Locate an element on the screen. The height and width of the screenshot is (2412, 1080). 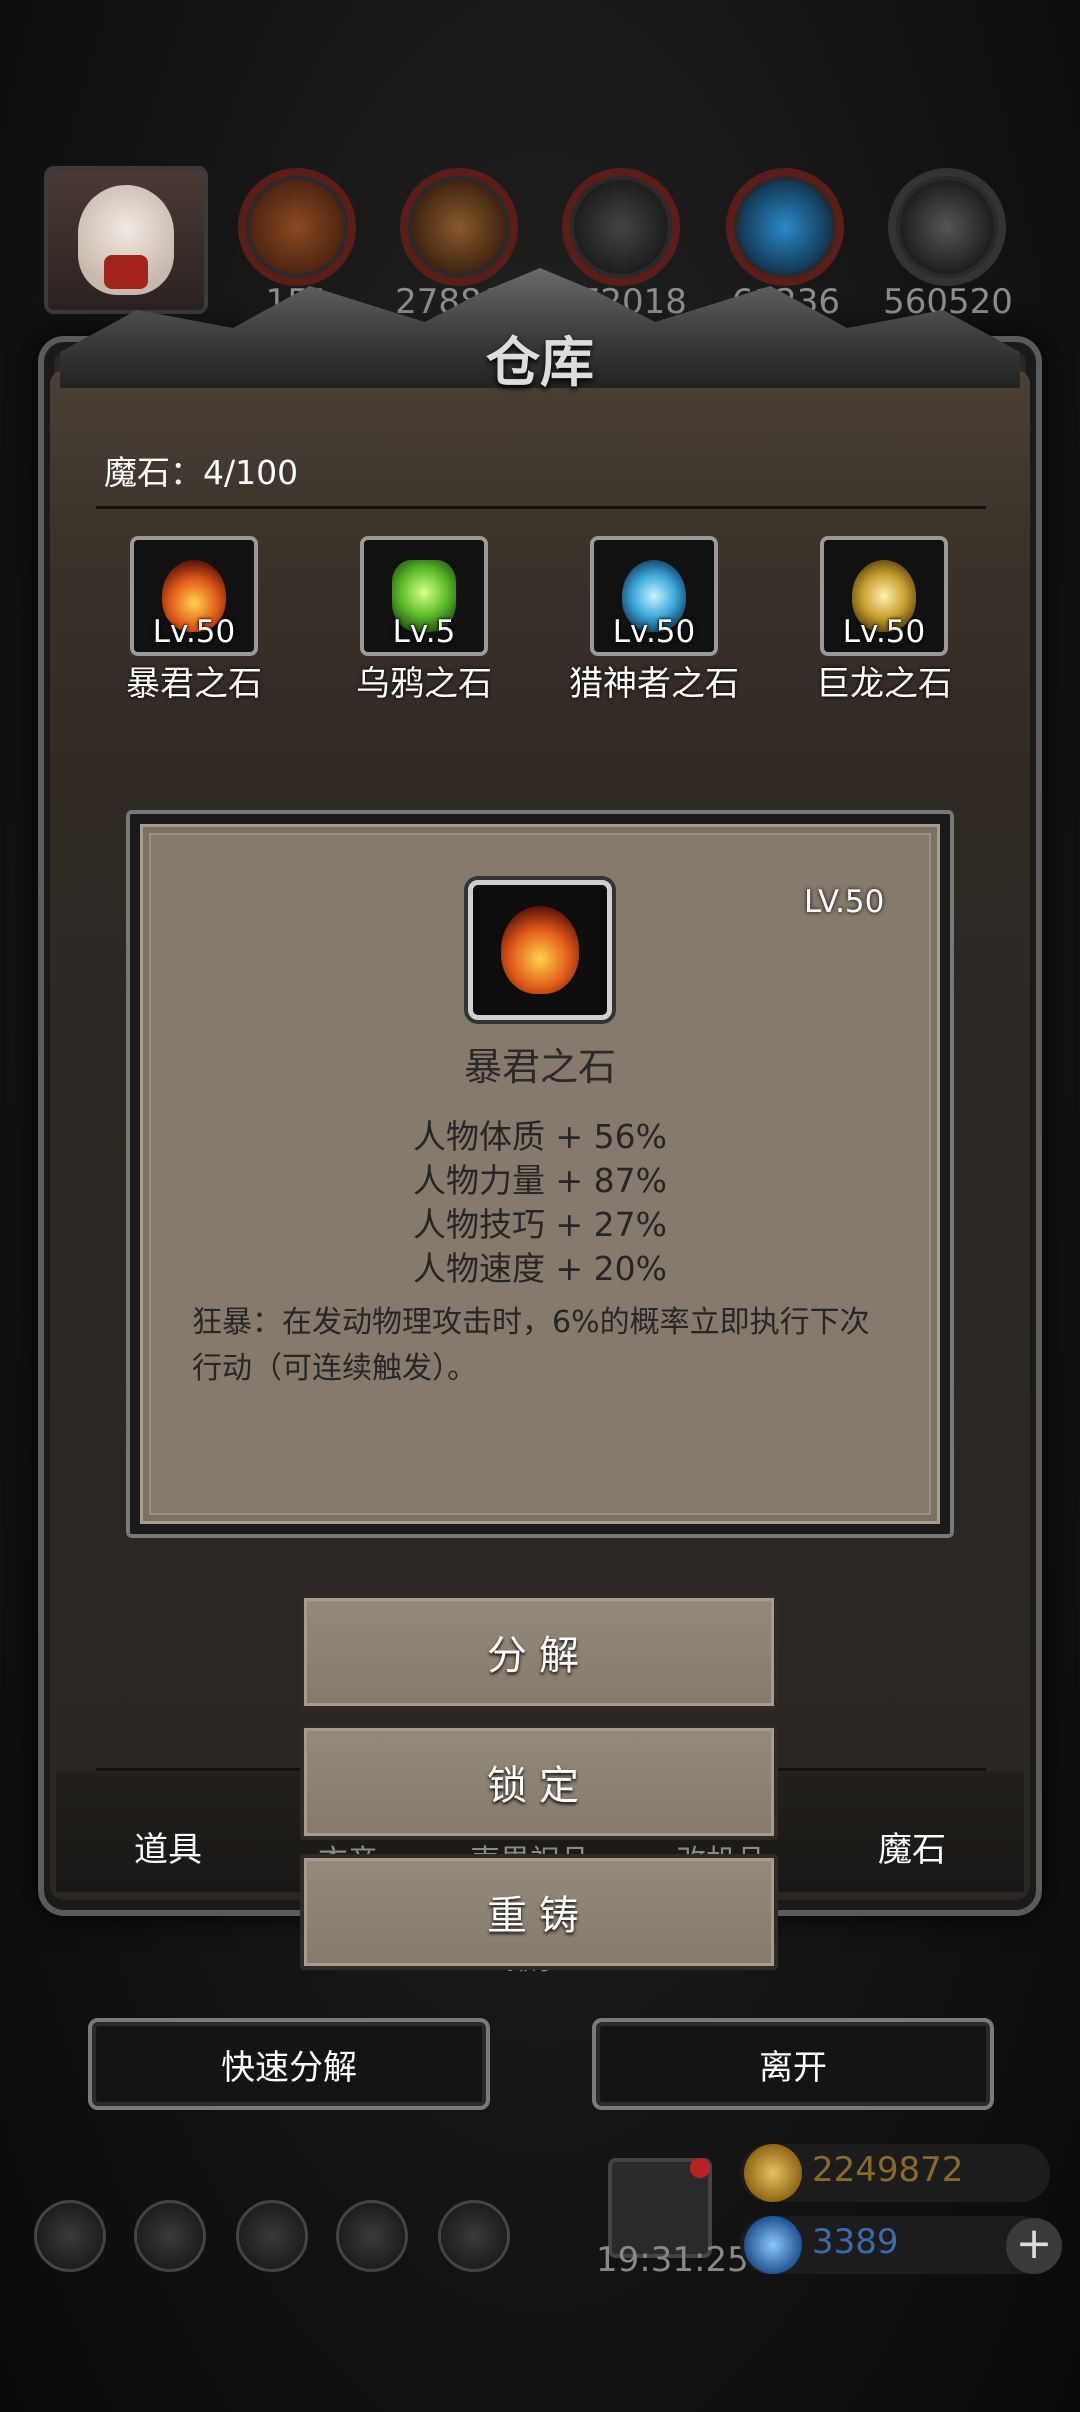
stat-speed: 人物速度 + 20% is located at coordinates (540, 1268).